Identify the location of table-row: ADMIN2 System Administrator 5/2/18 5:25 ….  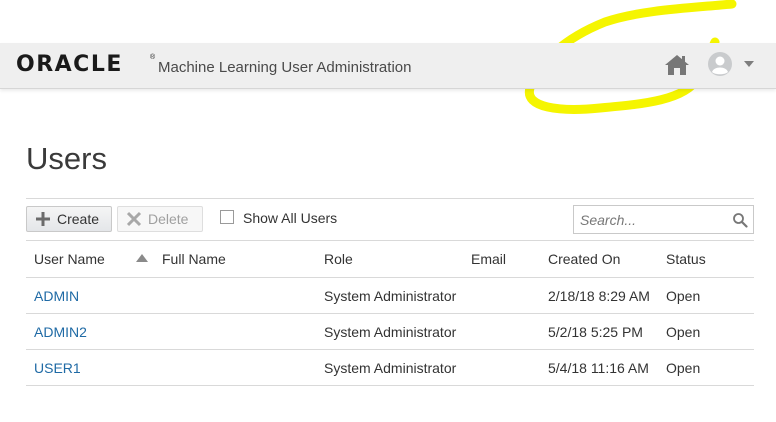
(390, 331).